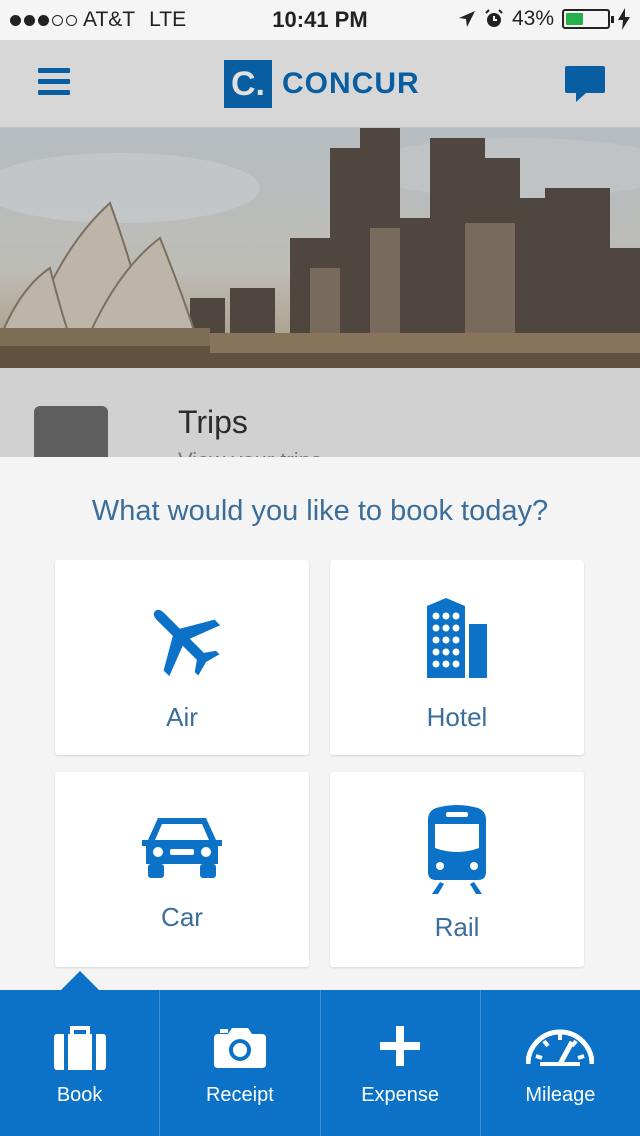 The width and height of the screenshot is (640, 1136). What do you see at coordinates (239, 1095) in the screenshot?
I see `tab-receipt-label: Receipt` at bounding box center [239, 1095].